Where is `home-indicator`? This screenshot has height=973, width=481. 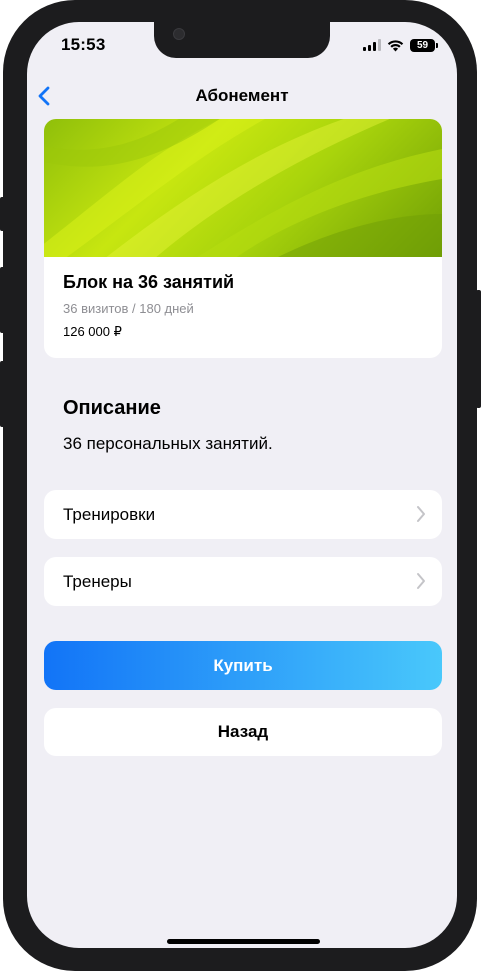 home-indicator is located at coordinates (243, 941).